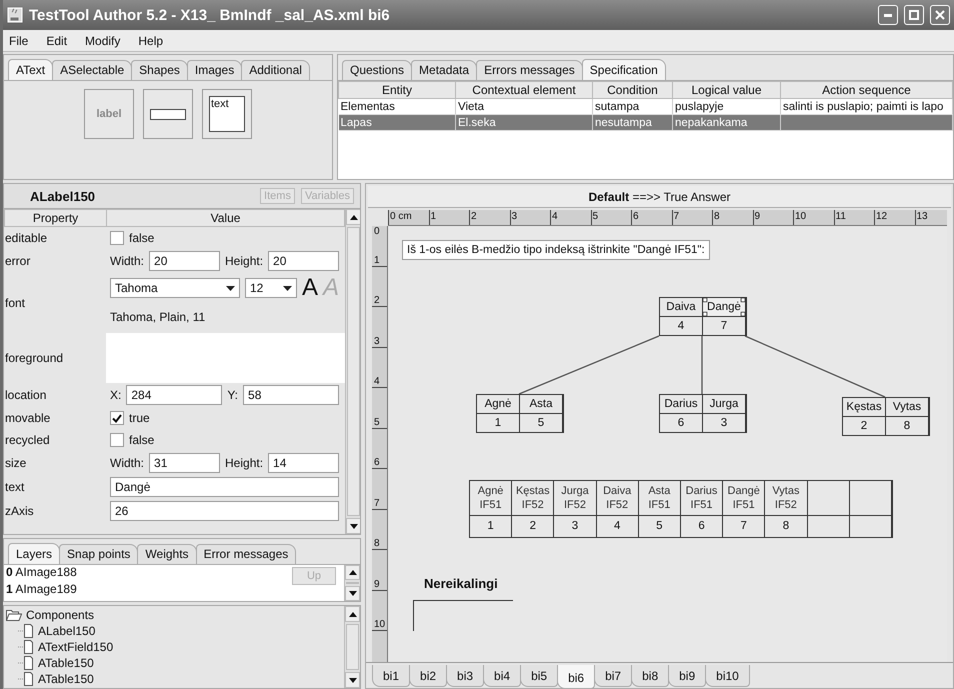  I want to click on font-style-button: A, so click(310, 288).